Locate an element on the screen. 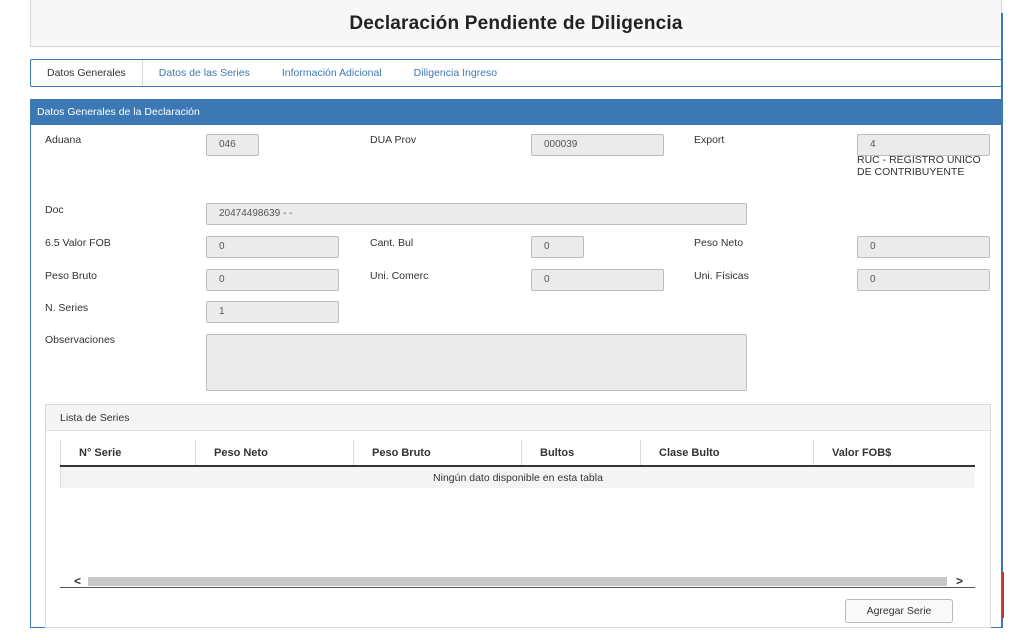 This screenshot has width=1024, height=640. valor-fob-label: 6.5 Valor FOB is located at coordinates (78, 243).